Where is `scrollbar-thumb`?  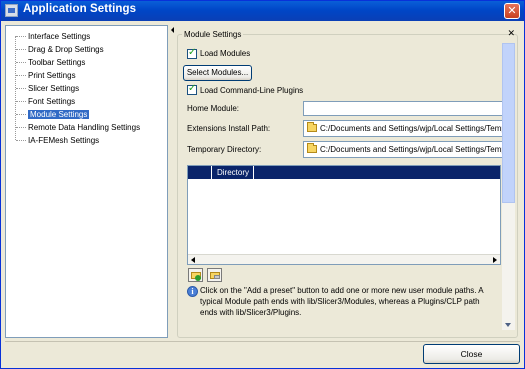
scrollbar-thumb is located at coordinates (508, 123).